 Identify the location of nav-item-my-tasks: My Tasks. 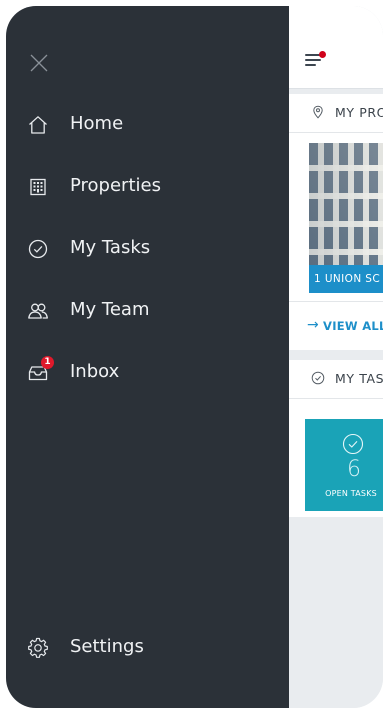
(147, 249).